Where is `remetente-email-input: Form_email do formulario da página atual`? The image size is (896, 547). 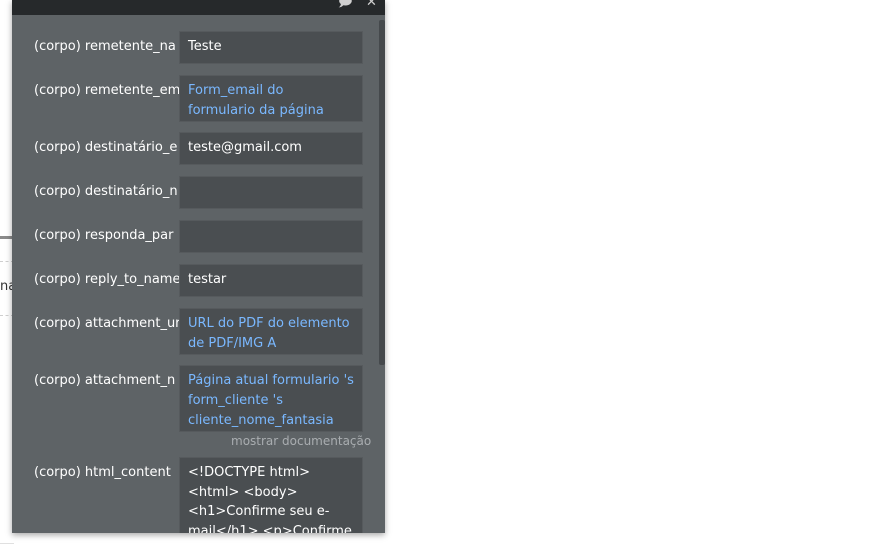 remetente-email-input: Form_email do formulario da página atual is located at coordinates (271, 98).